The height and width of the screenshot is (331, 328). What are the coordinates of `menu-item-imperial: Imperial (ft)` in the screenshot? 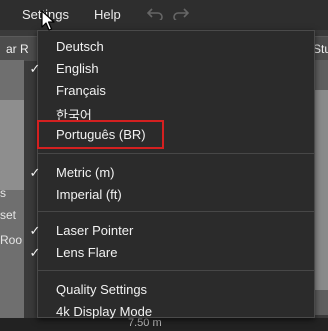 It's located at (176, 195).